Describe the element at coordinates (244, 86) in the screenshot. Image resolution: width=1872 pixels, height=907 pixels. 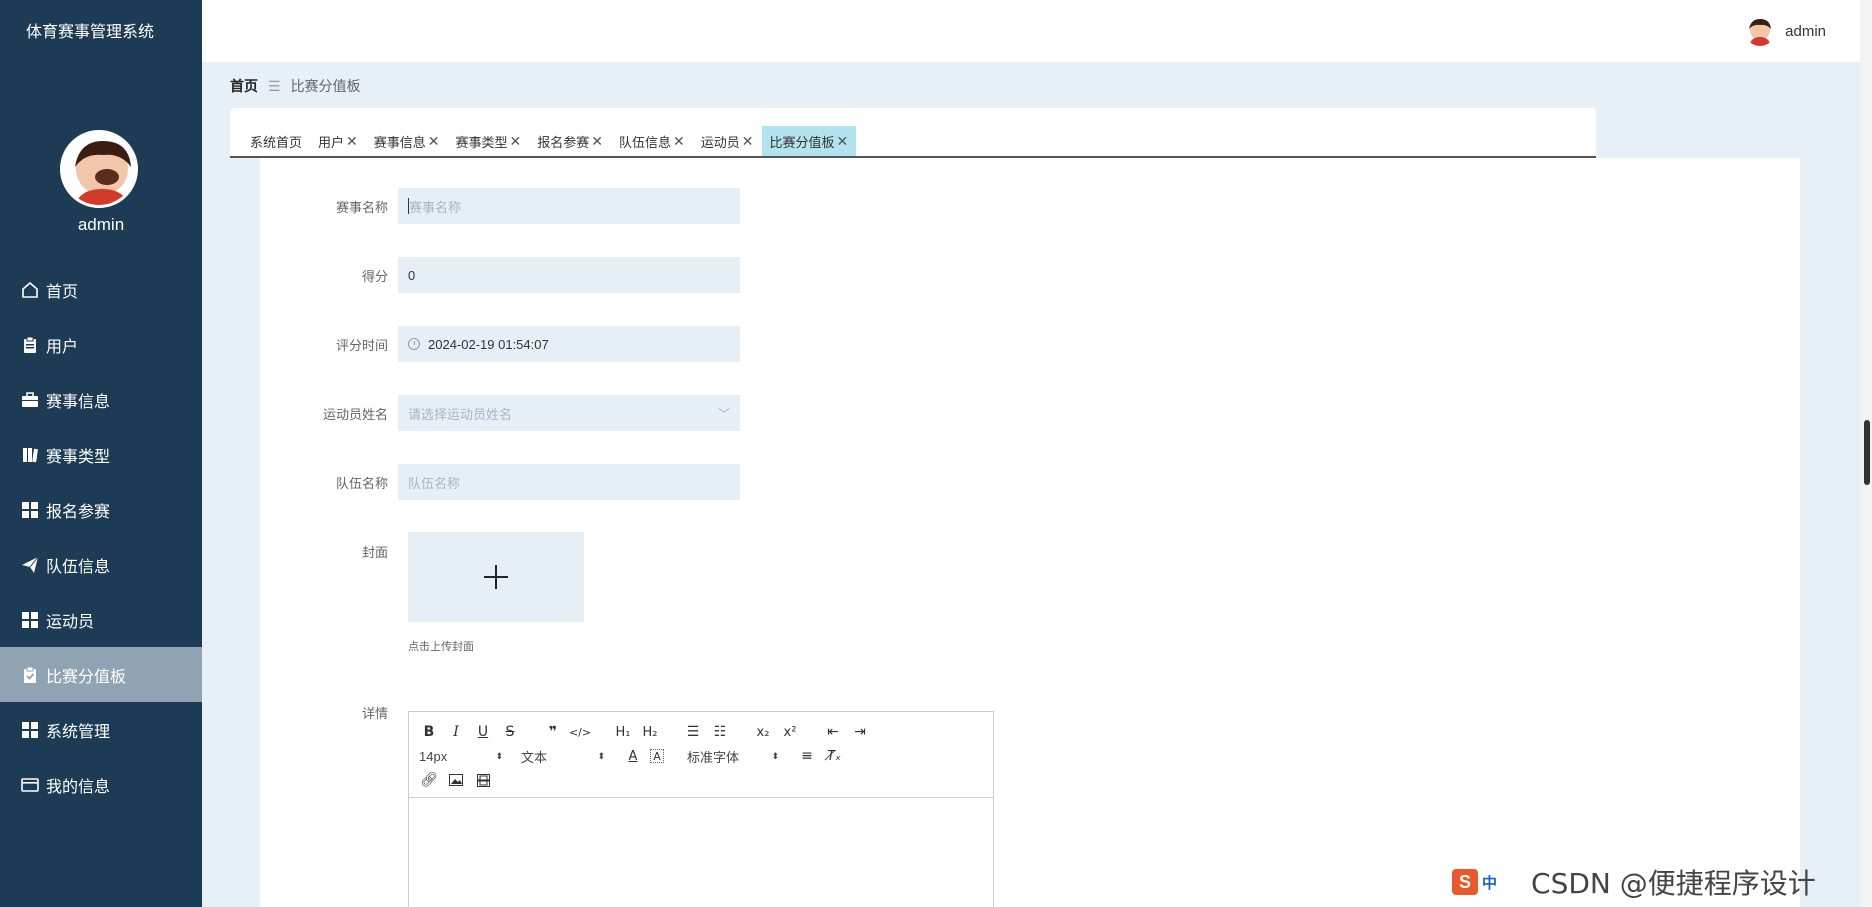
I see `breadcrumb-home: 首页` at that location.